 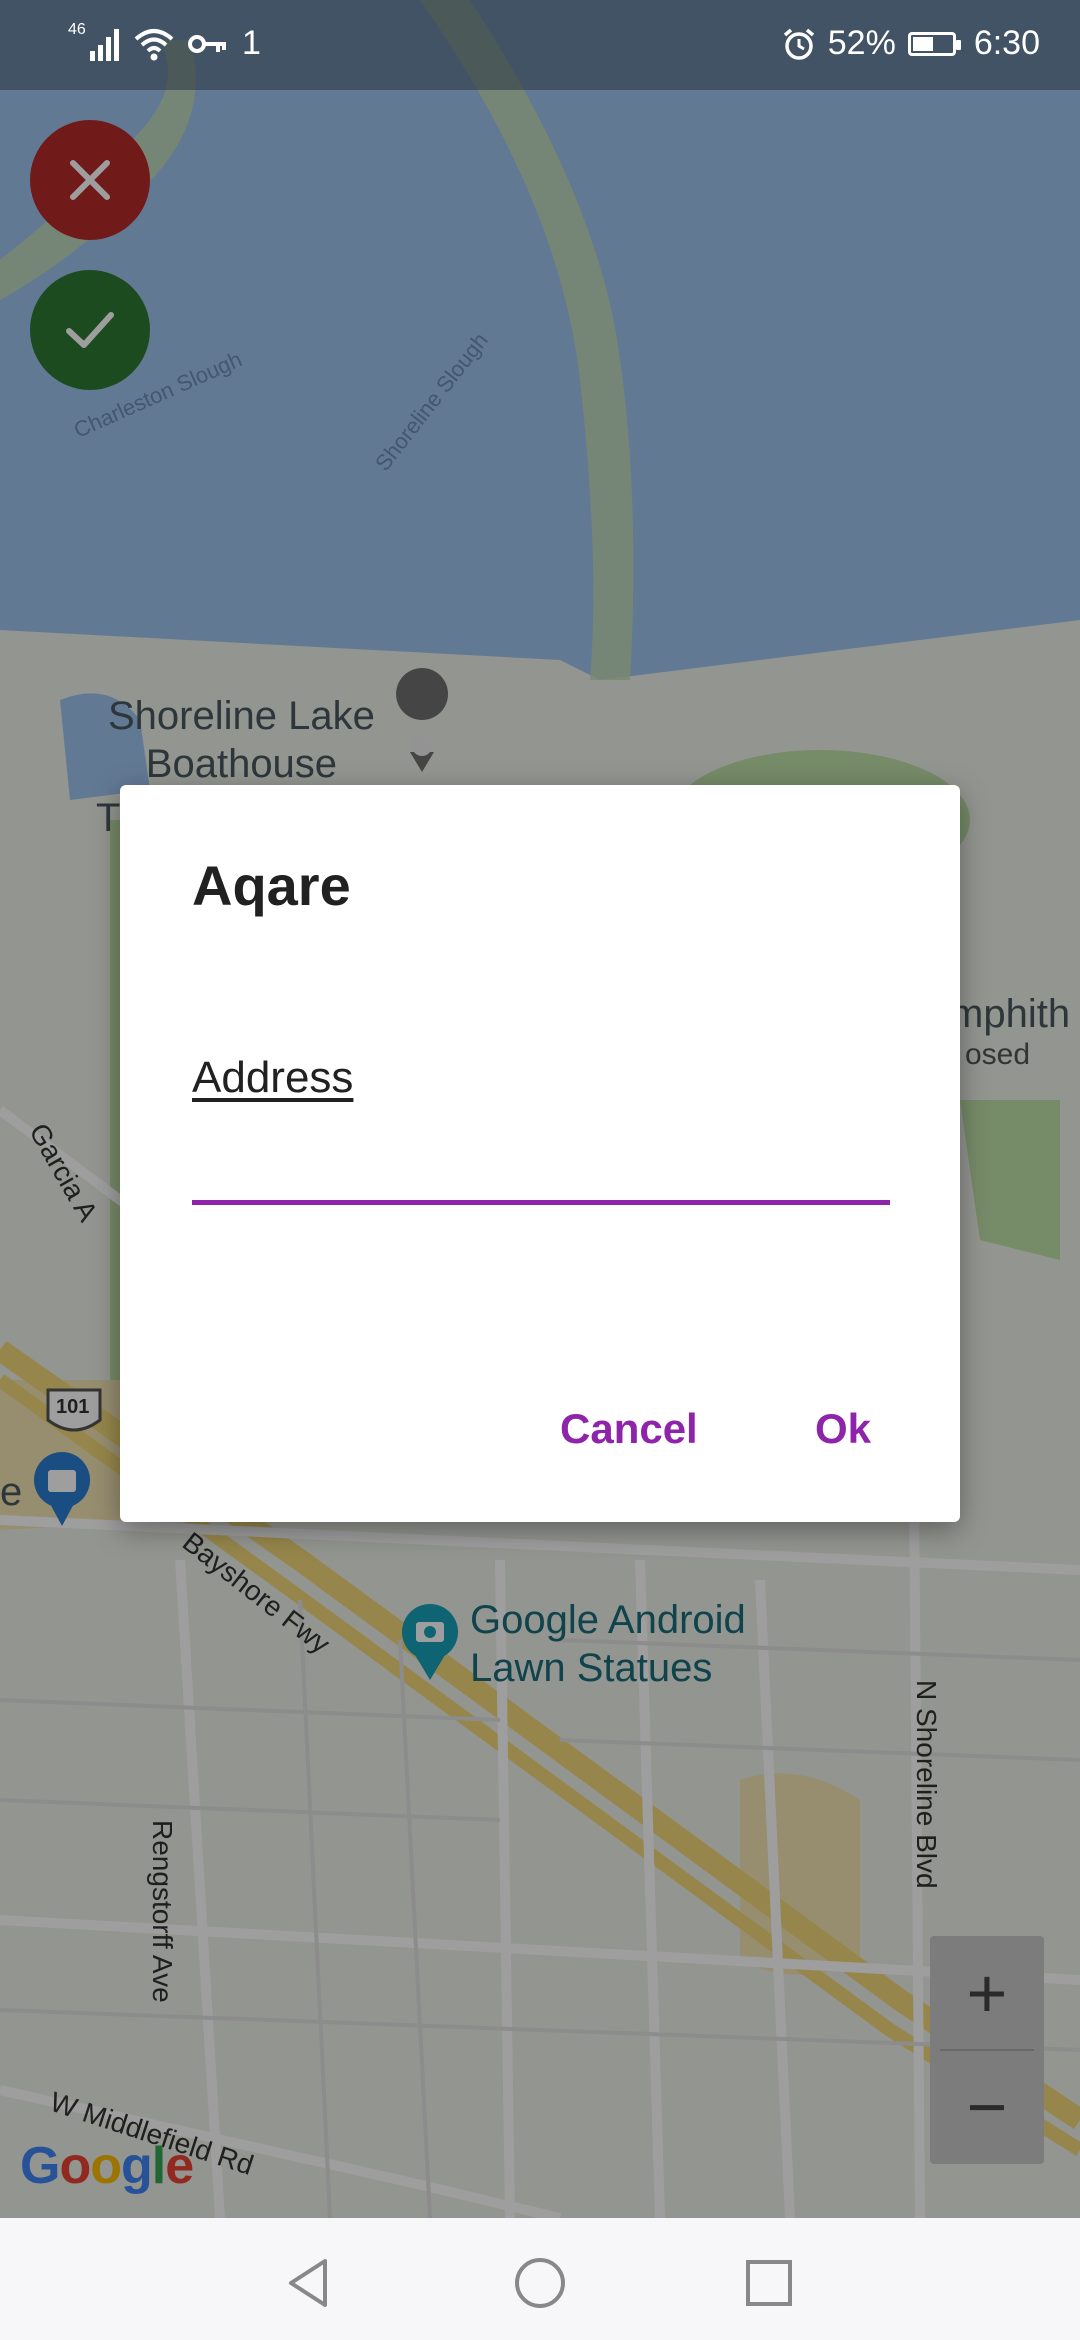 I want to click on sim-indicator: 1, so click(x=251, y=43).